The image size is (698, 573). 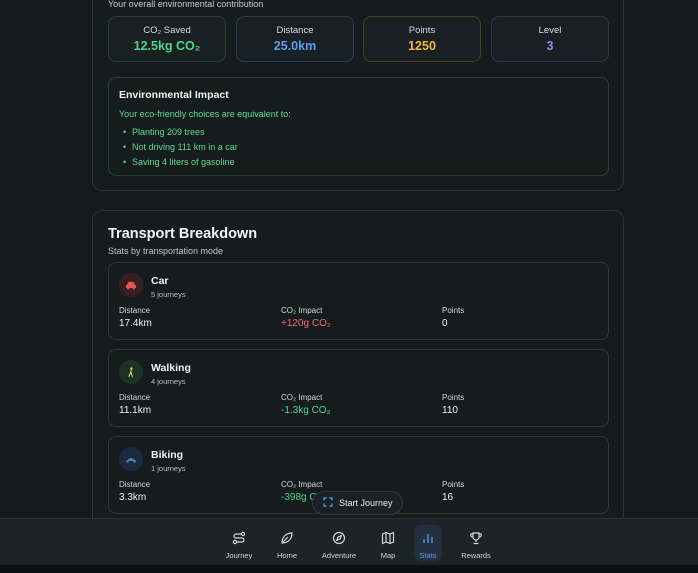 What do you see at coordinates (131, 372) in the screenshot?
I see `walking-icon` at bounding box center [131, 372].